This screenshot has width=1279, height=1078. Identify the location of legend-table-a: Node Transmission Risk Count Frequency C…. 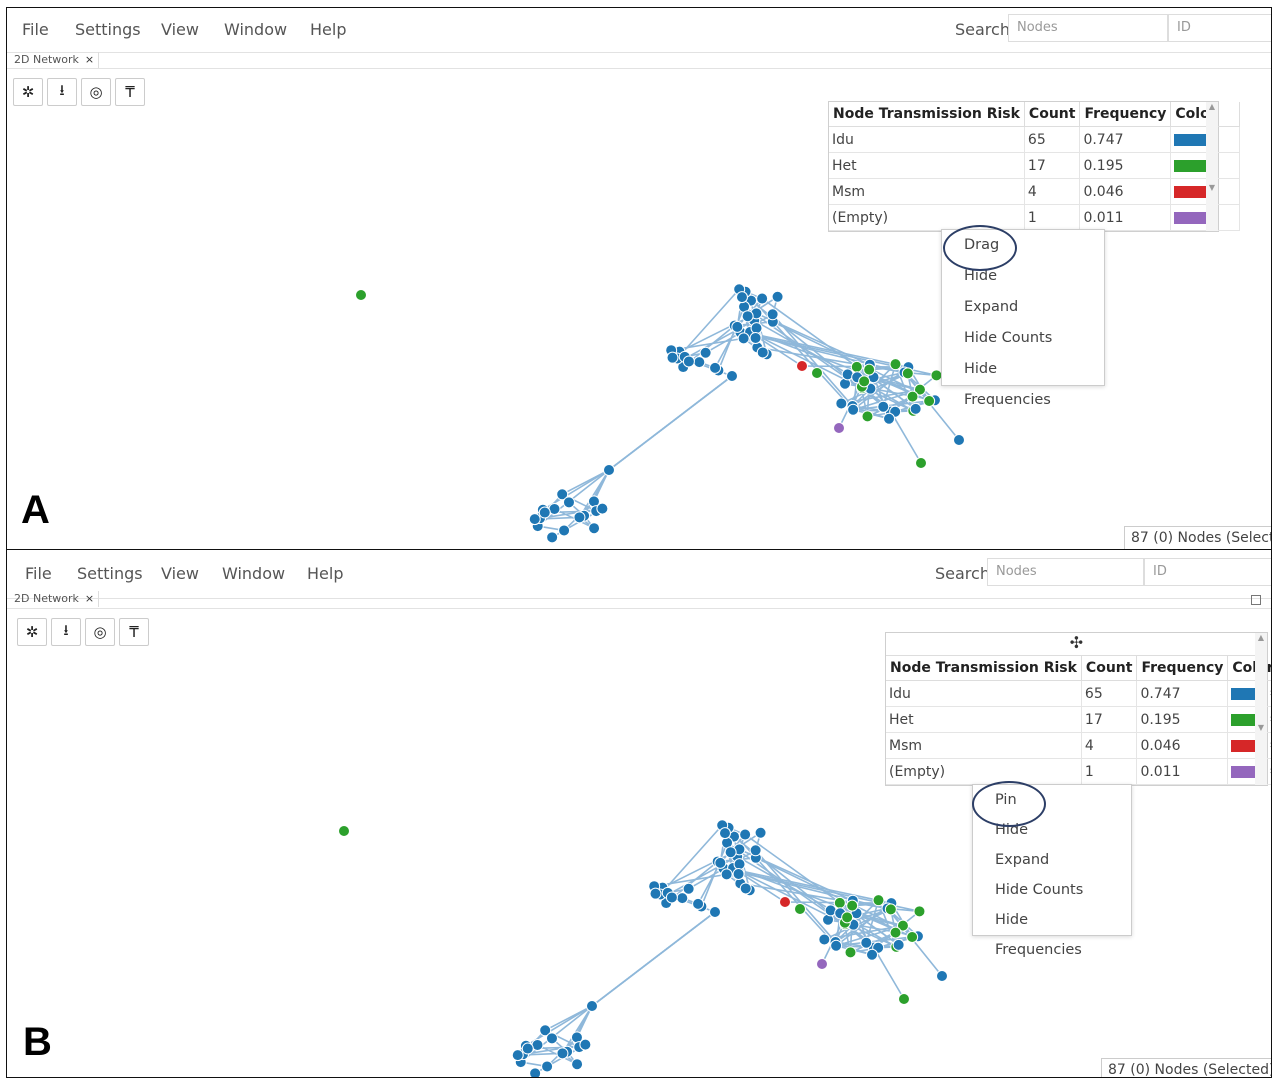
(1034, 166).